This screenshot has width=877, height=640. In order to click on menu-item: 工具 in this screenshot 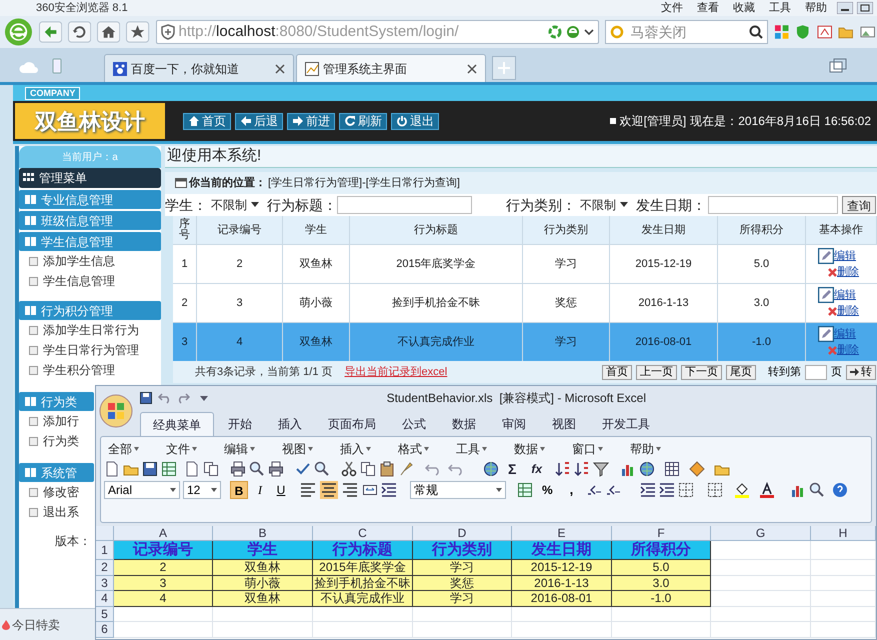, I will do `click(780, 8)`.